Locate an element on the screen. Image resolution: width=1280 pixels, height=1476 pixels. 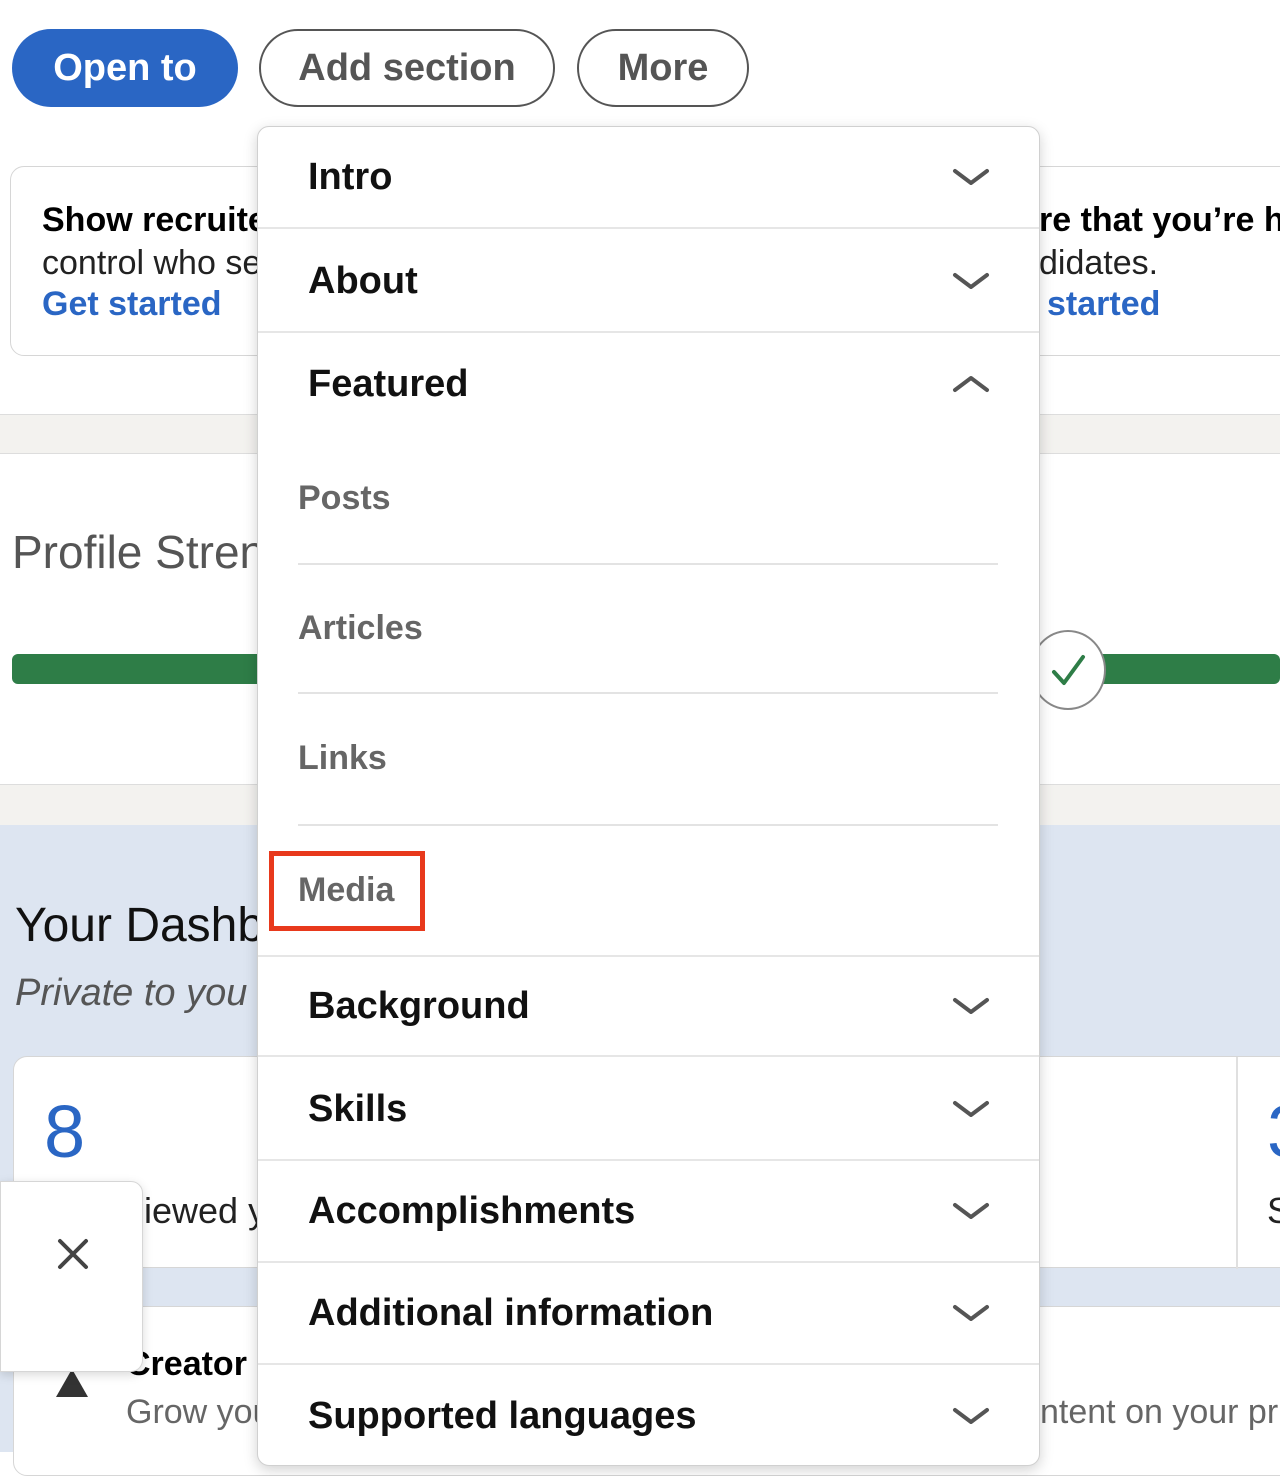
media-highlight-box is located at coordinates (347, 891).